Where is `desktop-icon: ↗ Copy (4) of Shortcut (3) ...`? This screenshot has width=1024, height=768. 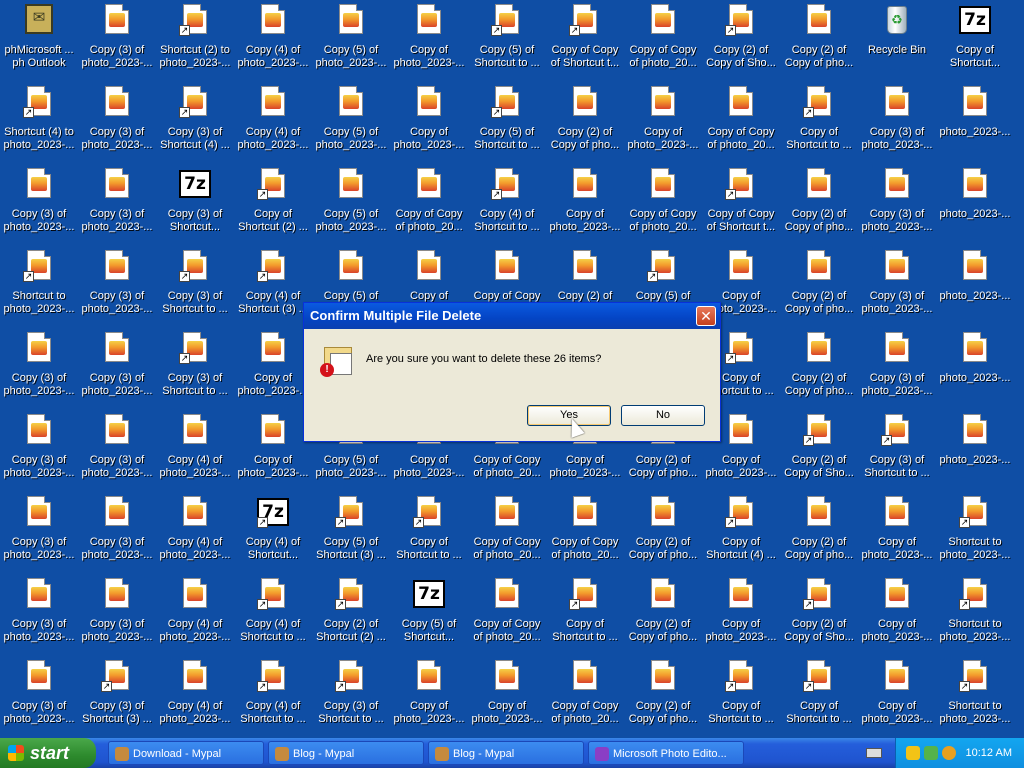 desktop-icon: ↗ Copy (4) of Shortcut (3) ... is located at coordinates (273, 289).